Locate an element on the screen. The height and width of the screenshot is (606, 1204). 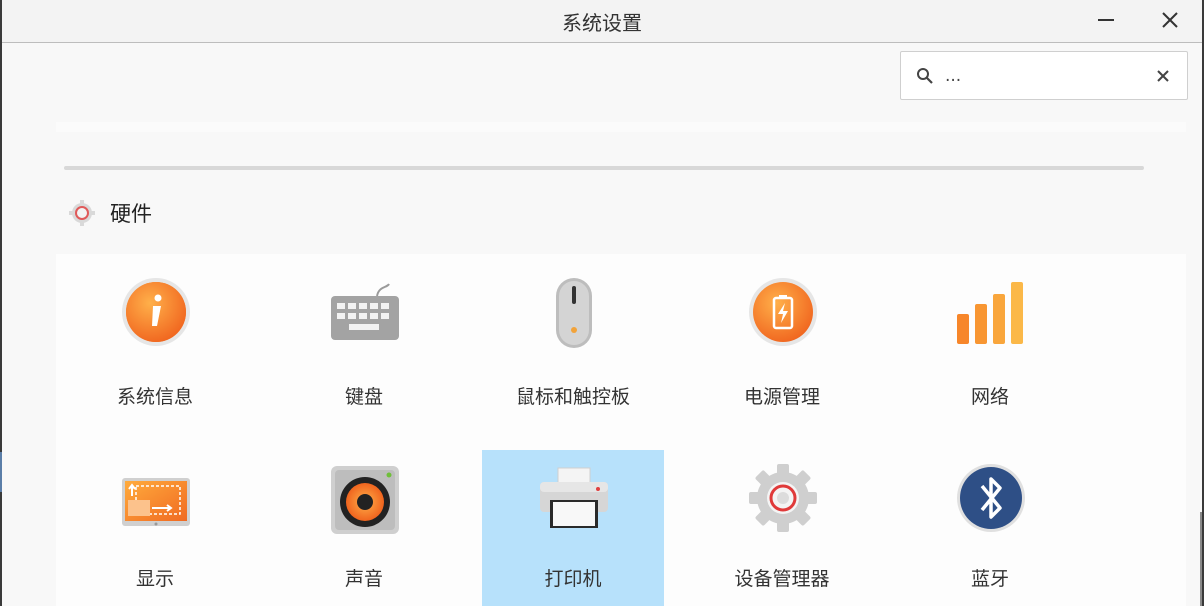
search-box is located at coordinates (1044, 75).